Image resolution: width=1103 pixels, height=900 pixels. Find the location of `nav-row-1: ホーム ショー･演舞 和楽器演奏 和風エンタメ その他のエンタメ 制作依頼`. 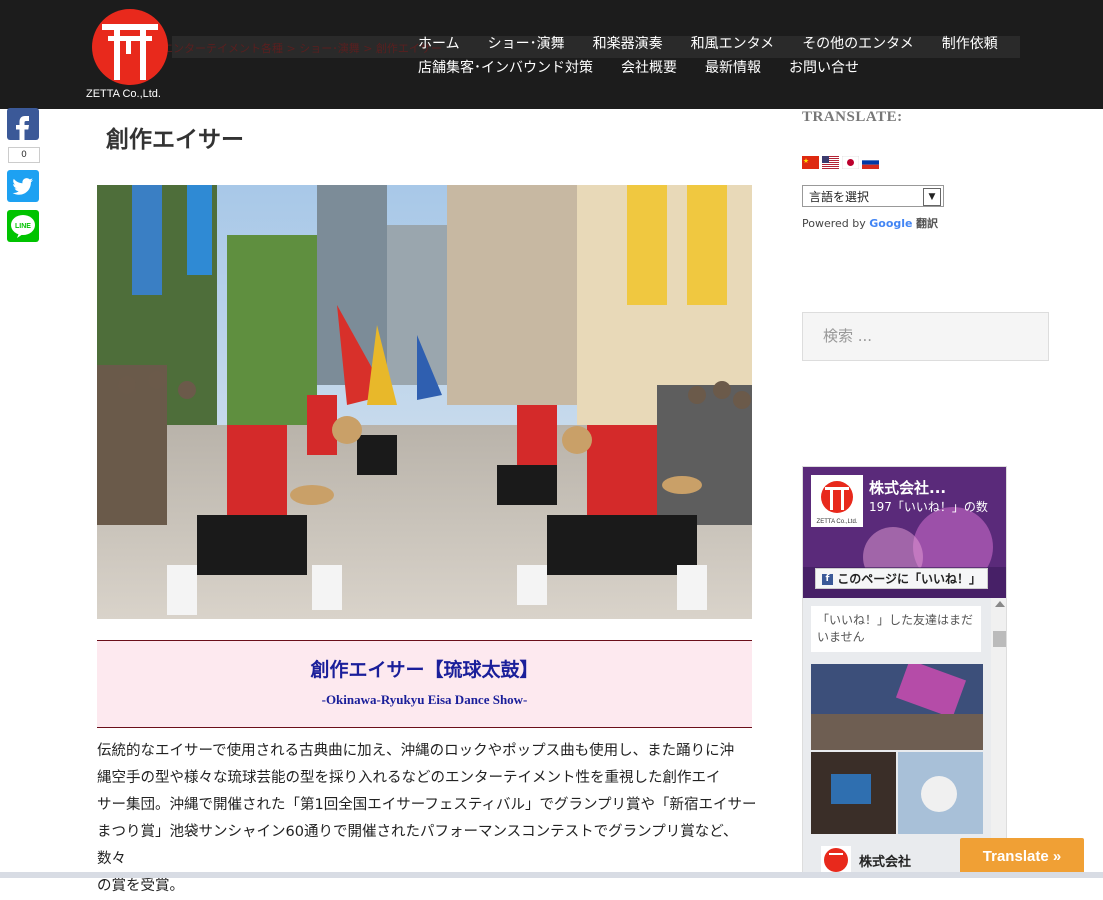

nav-row-1: ホーム ショー･演舞 和楽器演奏 和風エンタメ その他のエンタメ 制作依頼 is located at coordinates (718, 44).